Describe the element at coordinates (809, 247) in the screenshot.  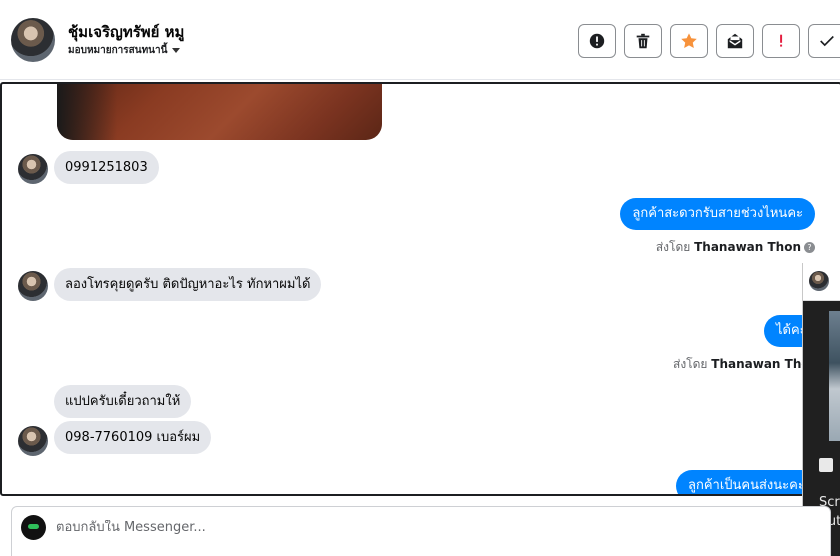
I see `help-icon: ?` at that location.